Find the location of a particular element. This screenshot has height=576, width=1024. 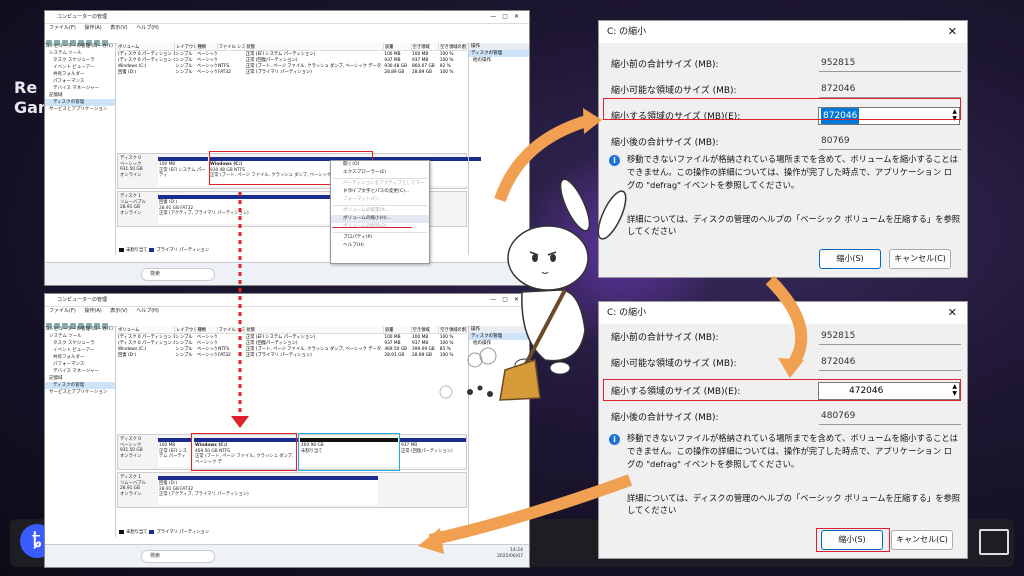

arrow-to-dialog-head is located at coordinates (592, 121).